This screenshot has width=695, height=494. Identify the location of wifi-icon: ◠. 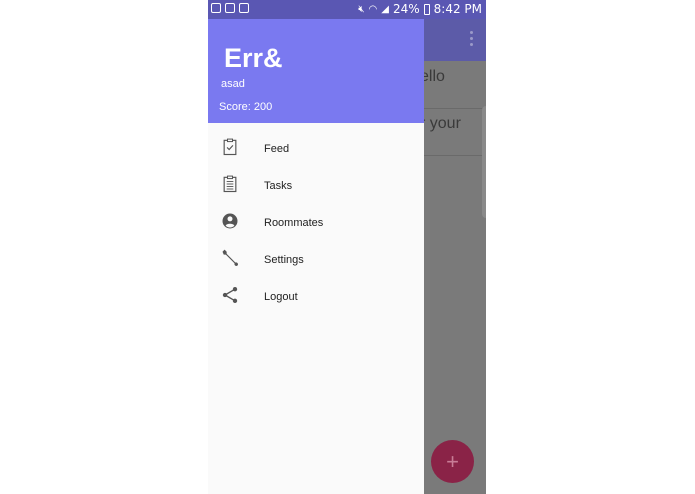
(373, 9).